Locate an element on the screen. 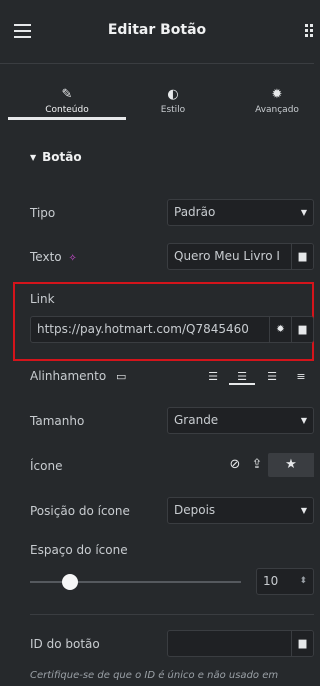 This screenshot has height=686, width=320. tab-label: Avançado is located at coordinates (277, 110).